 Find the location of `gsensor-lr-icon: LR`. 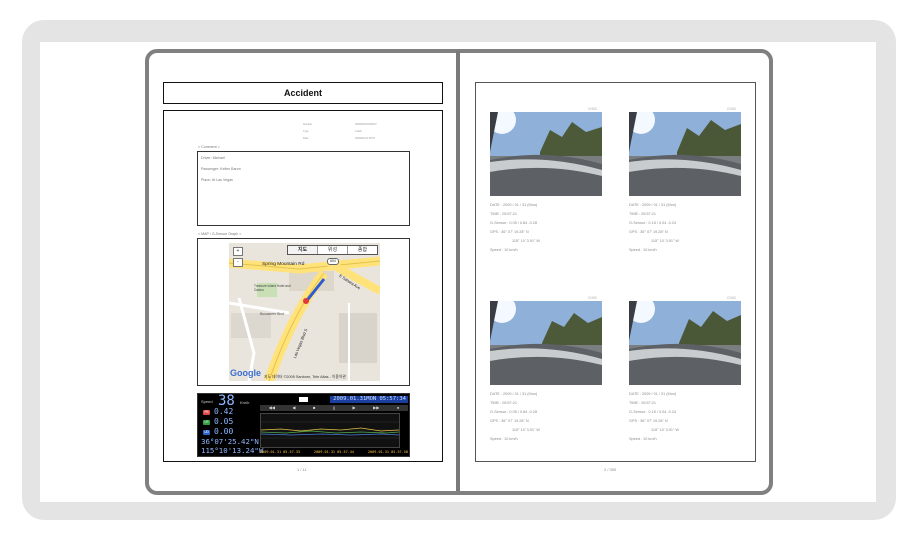

gsensor-lr-icon: LR is located at coordinates (206, 422).